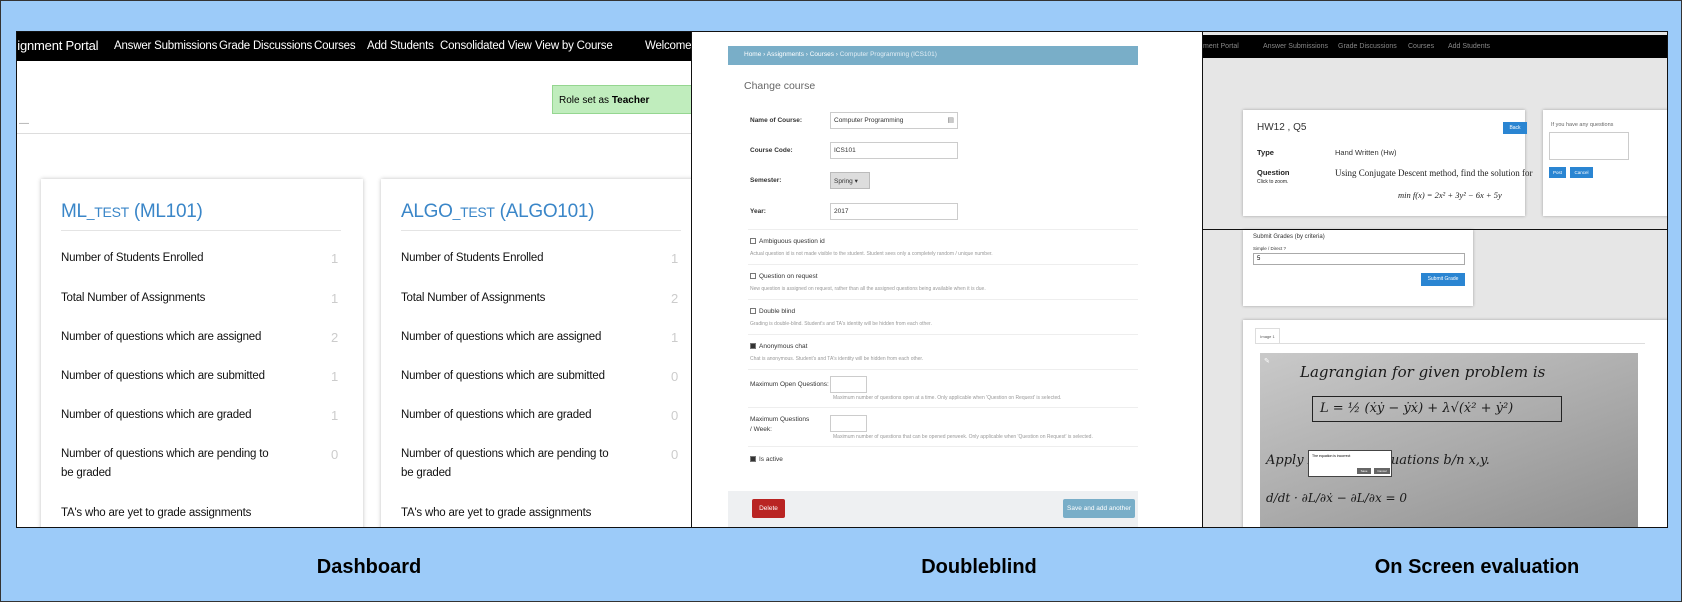 The image size is (1682, 602). Describe the element at coordinates (1417, 408) in the screenshot. I see `handwriting-equation: L = ½ (ẋẏ − ẏẋ) + λ√(ẋ² + ẏ²)` at that location.